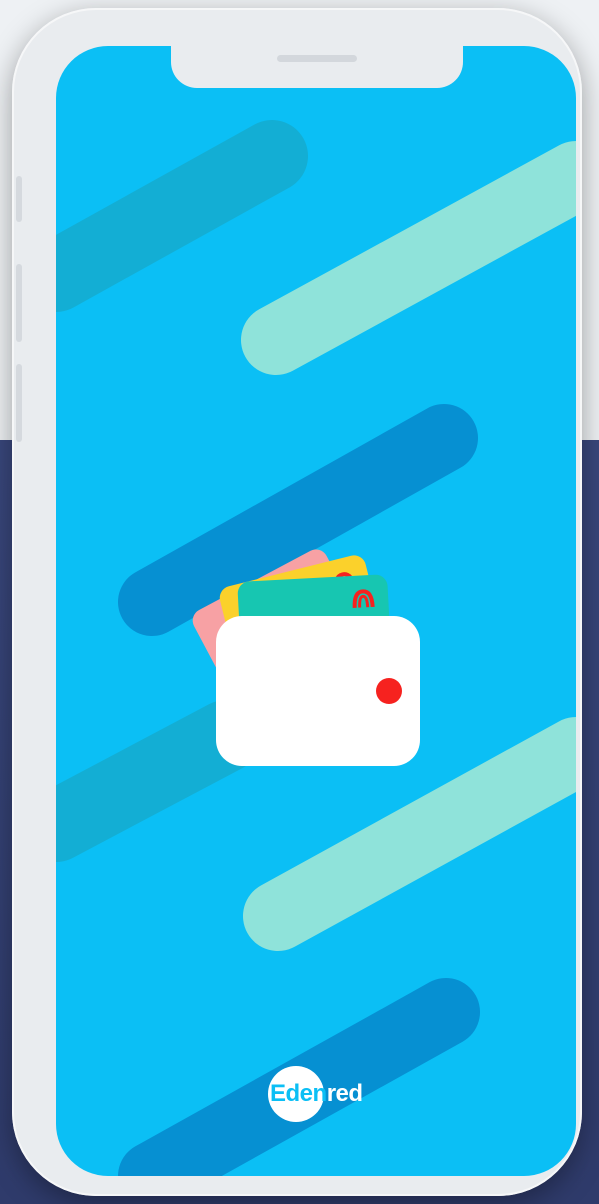 This screenshot has width=599, height=1204. I want to click on edenred-logo: Edenred, so click(333, 1094).